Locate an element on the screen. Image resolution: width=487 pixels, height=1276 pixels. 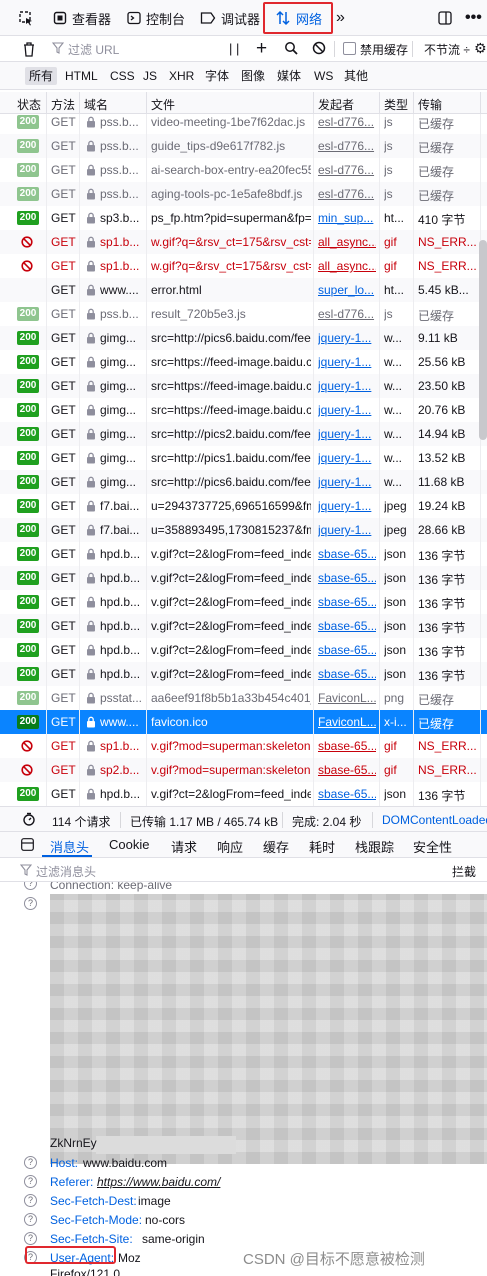
column-method: 方法 is located at coordinates (63, 104).